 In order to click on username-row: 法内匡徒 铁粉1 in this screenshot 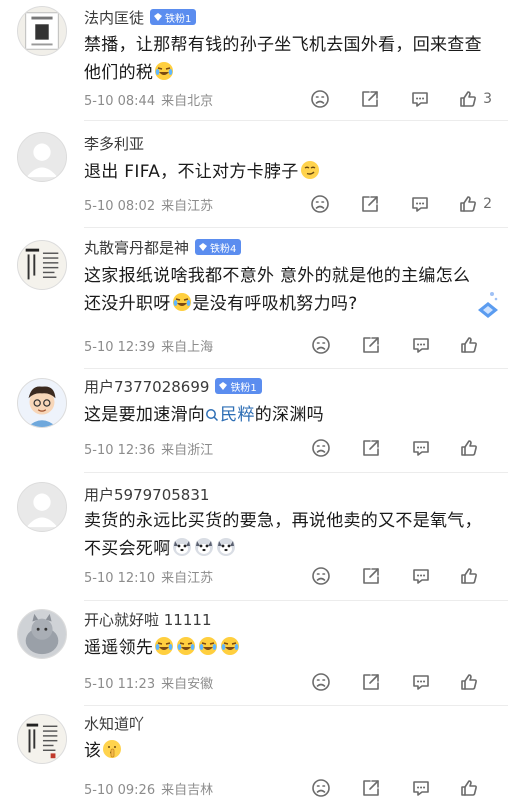, I will do `click(140, 17)`.